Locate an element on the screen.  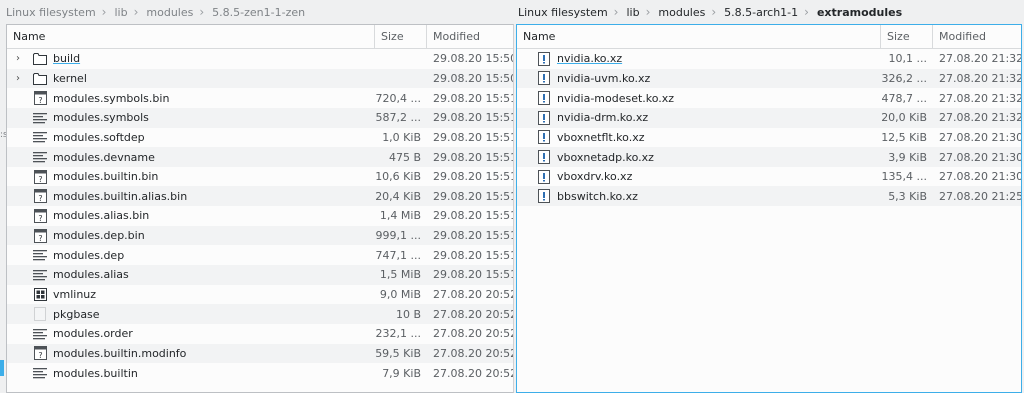
file-name: modules.alias is located at coordinates (91, 275).